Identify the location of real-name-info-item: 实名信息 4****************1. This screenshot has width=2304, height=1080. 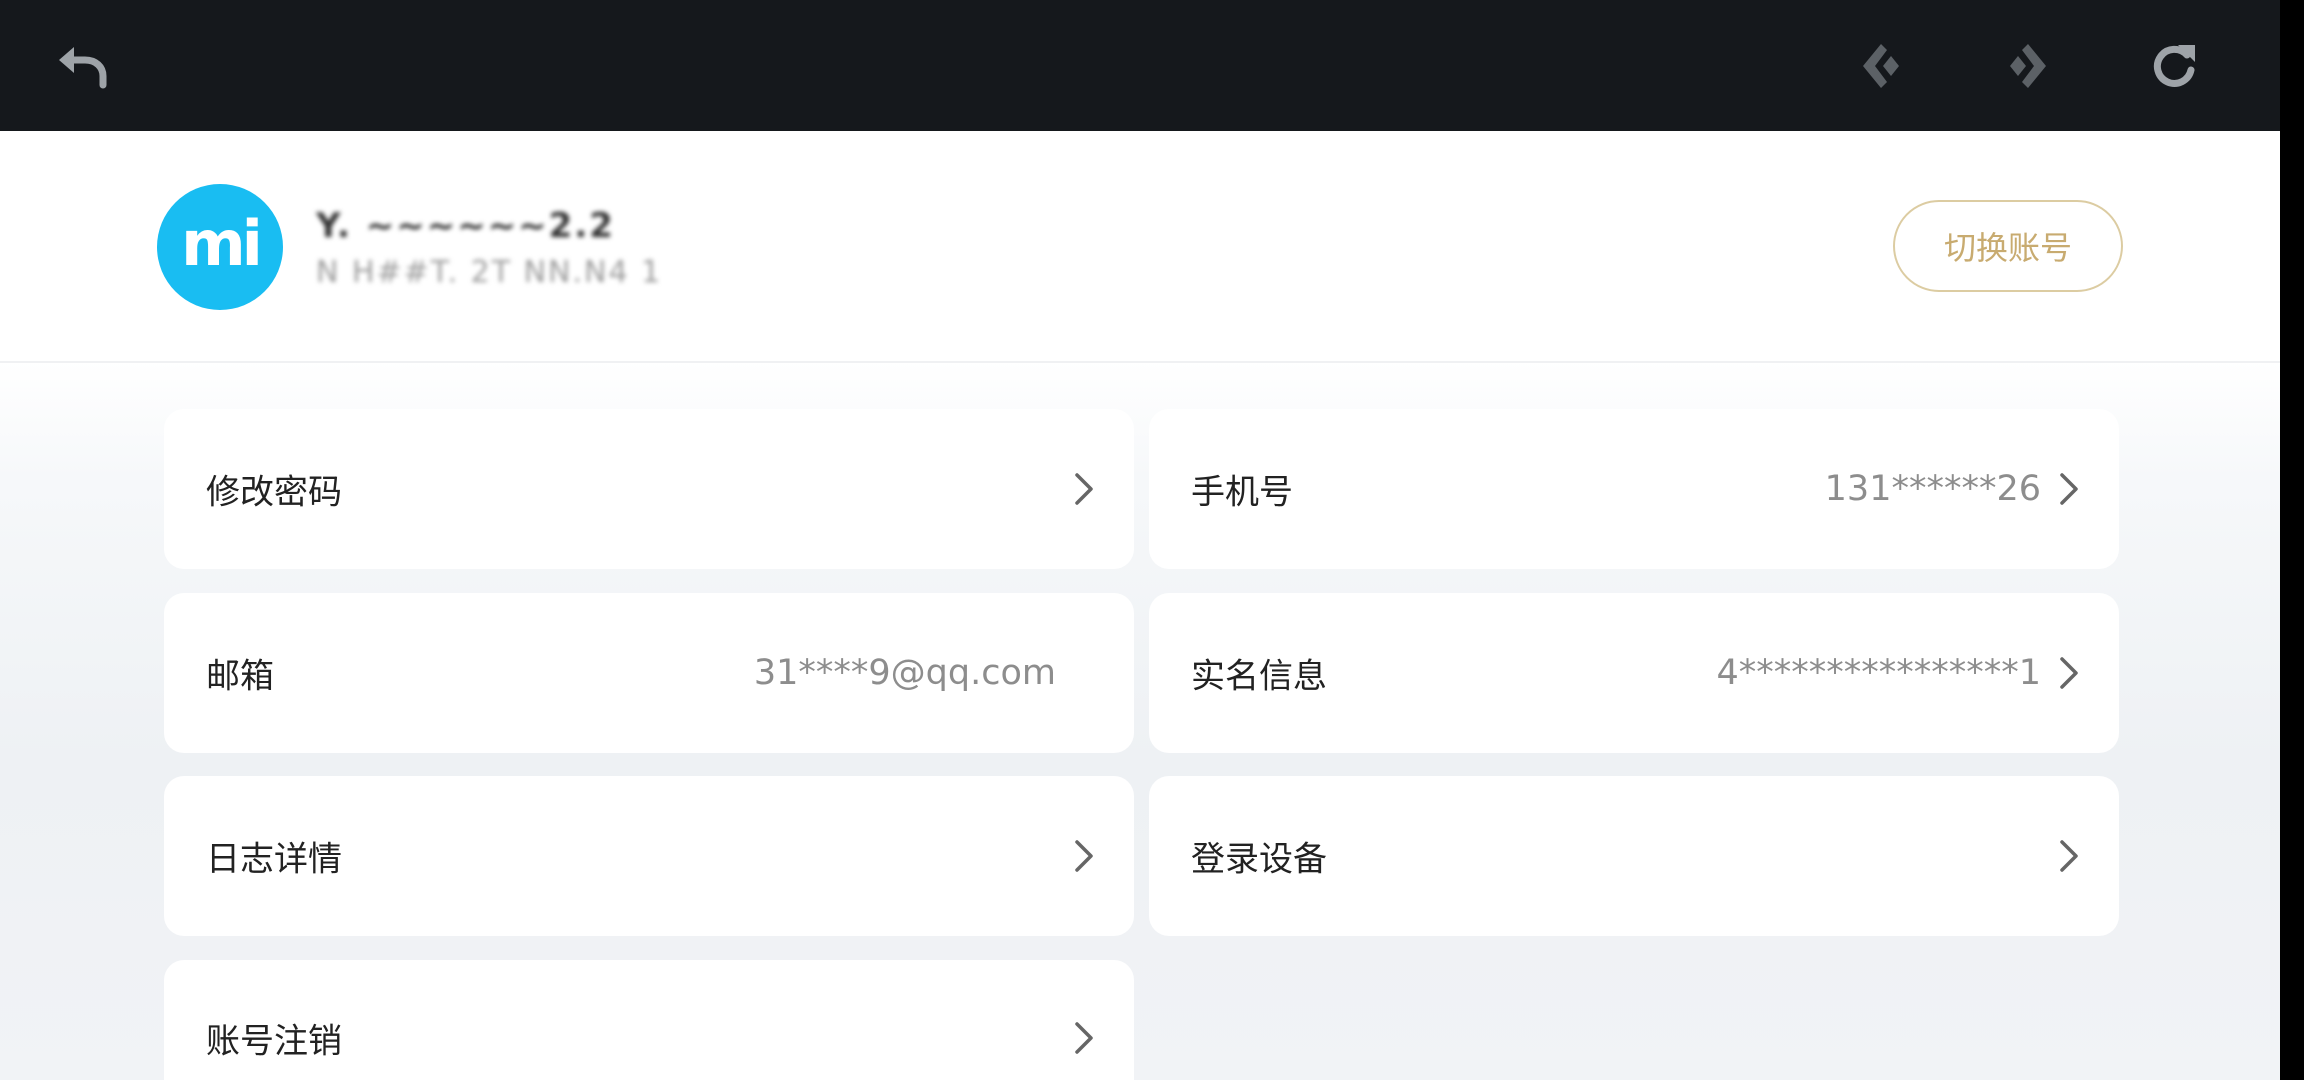
(1634, 673).